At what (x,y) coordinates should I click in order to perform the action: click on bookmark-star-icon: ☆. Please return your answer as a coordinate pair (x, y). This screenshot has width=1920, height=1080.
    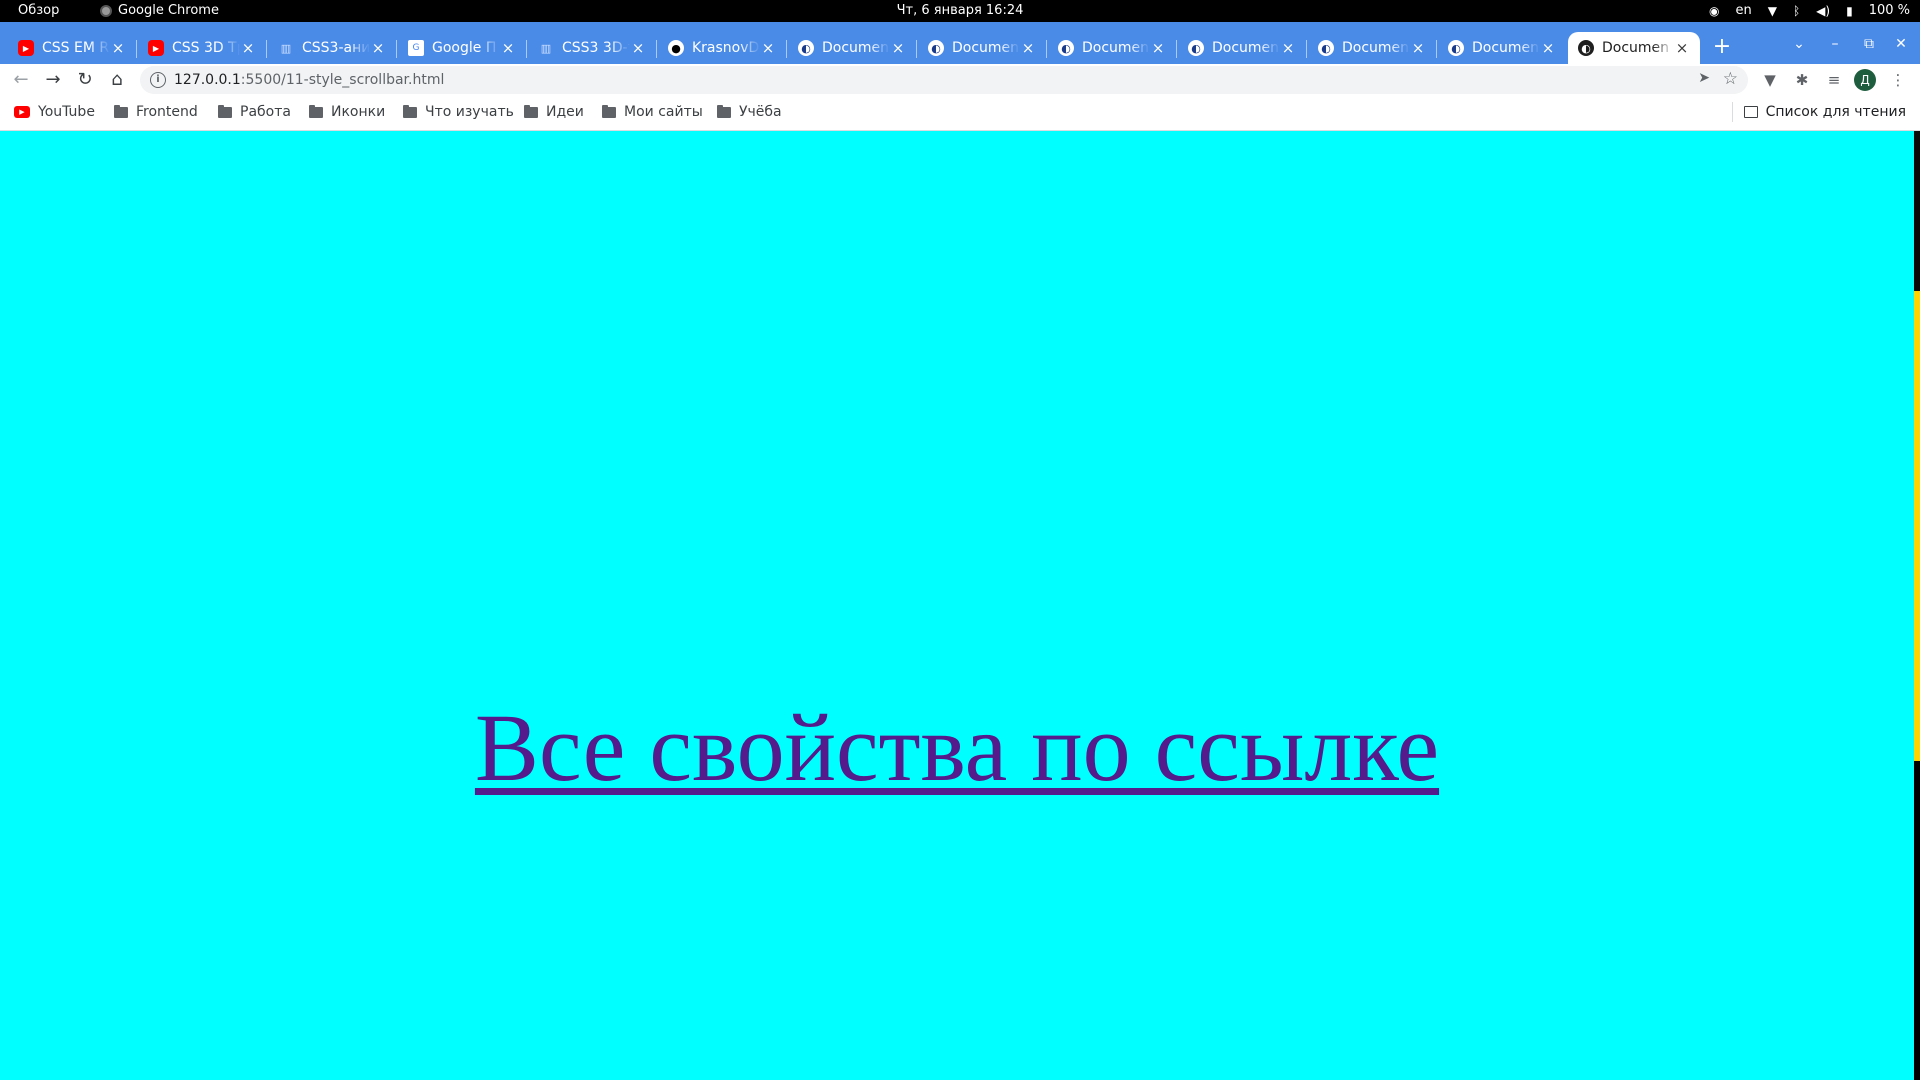
    Looking at the image, I should click on (1730, 79).